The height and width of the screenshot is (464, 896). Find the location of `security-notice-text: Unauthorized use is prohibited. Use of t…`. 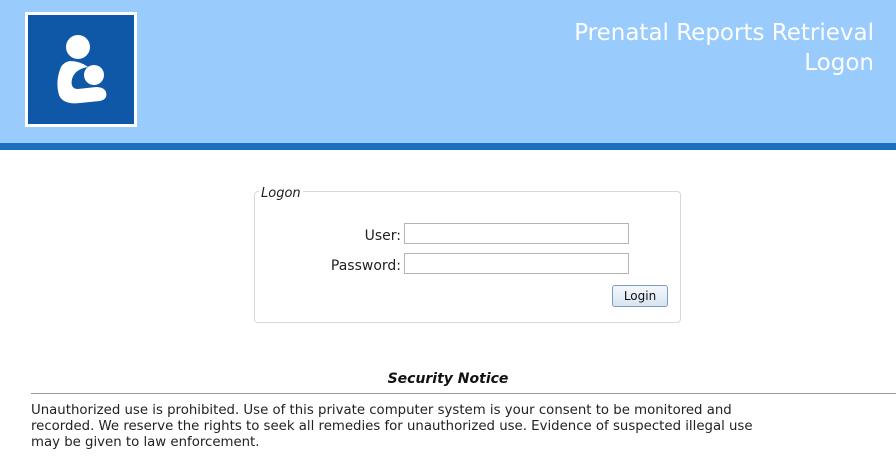

security-notice-text: Unauthorized use is prohibited. Use of t… is located at coordinates (463, 427).